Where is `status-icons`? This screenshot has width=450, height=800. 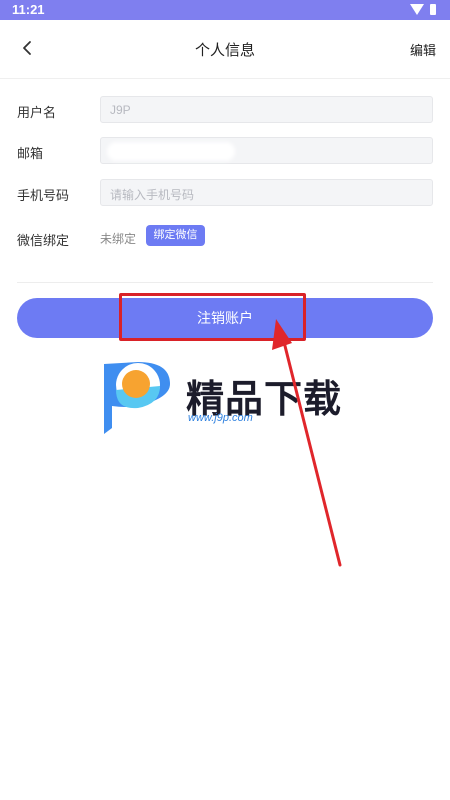 status-icons is located at coordinates (425, 10).